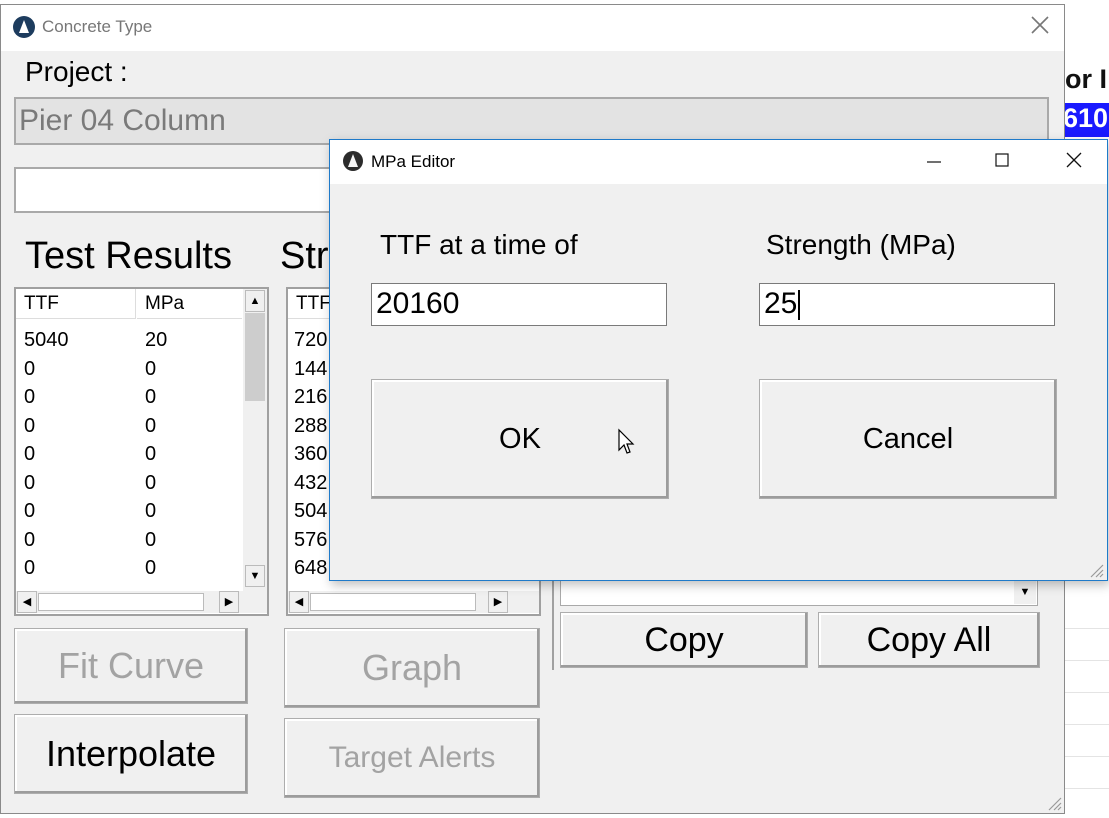 The image size is (1109, 818). Describe the element at coordinates (310, 340) in the screenshot. I see `table-cell: 720` at that location.